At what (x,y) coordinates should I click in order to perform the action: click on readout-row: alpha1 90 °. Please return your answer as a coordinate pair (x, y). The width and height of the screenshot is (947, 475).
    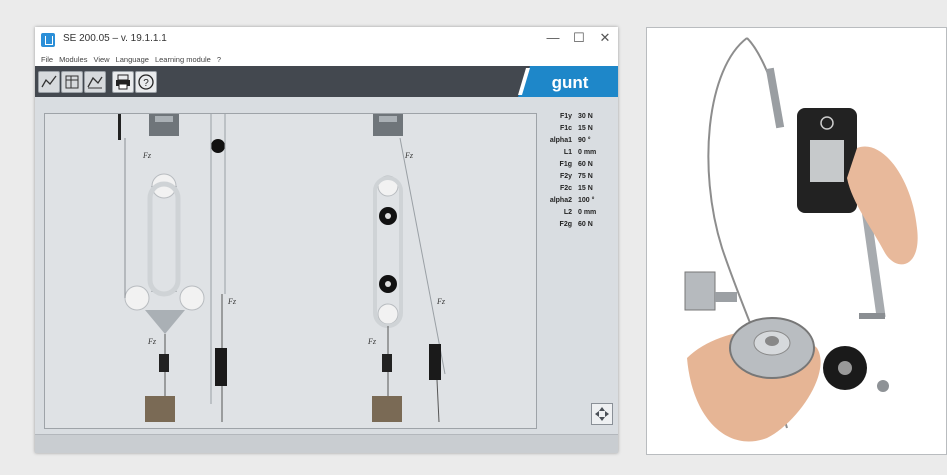
    Looking at the image, I should click on (570, 140).